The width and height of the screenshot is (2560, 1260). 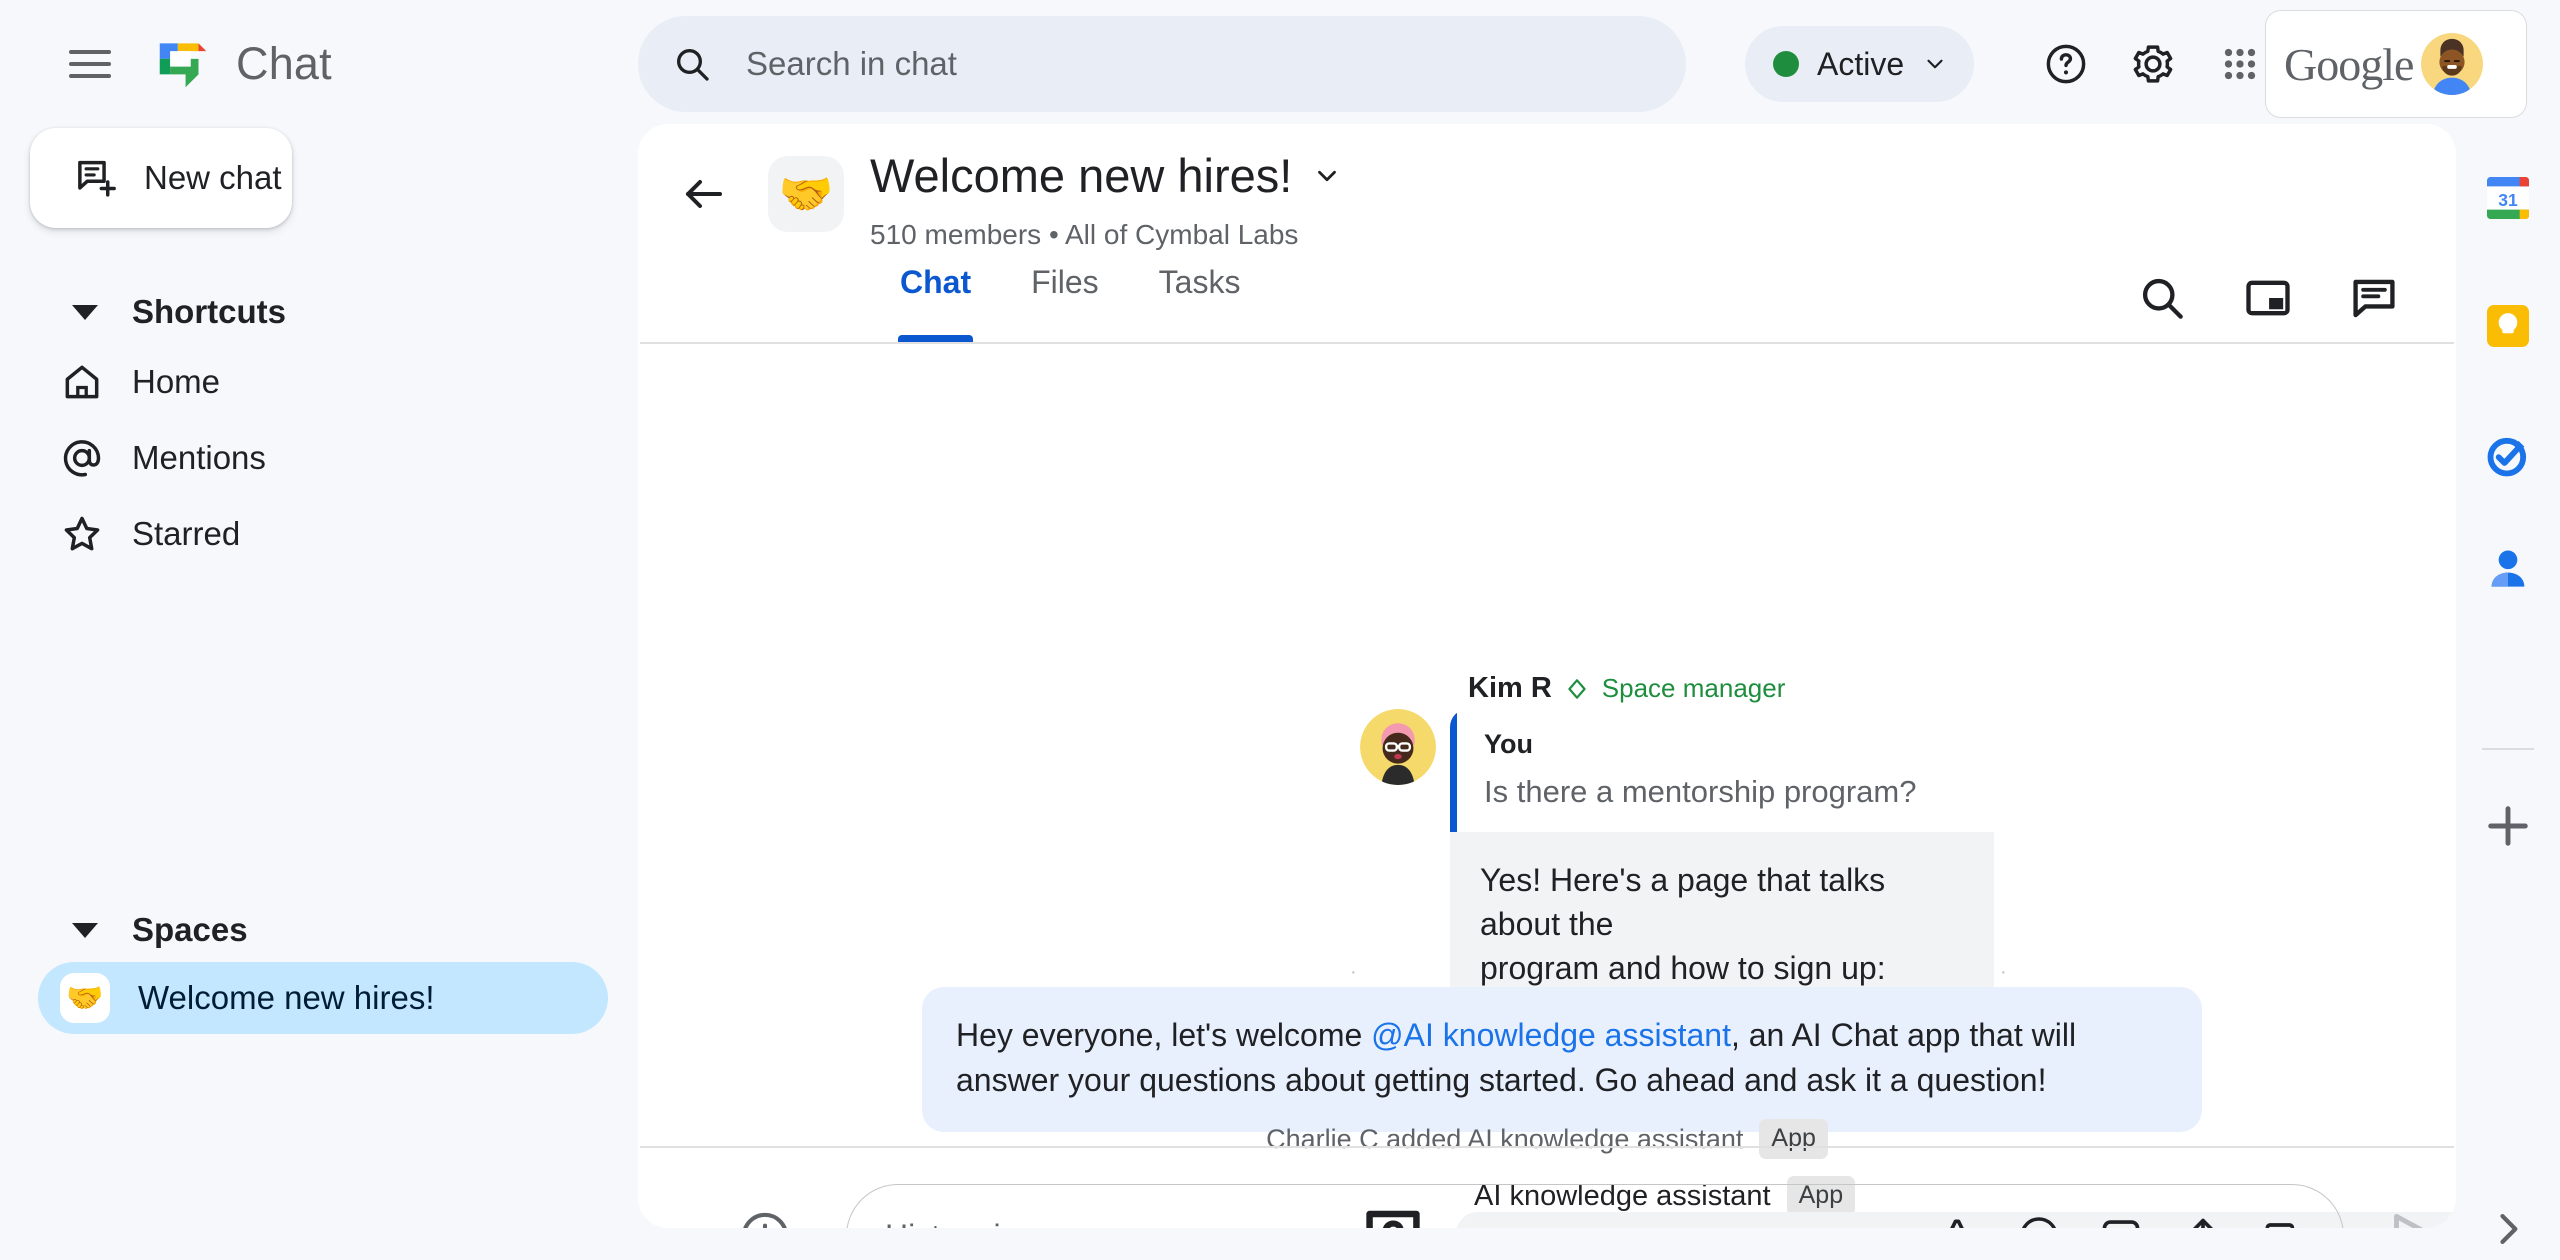 What do you see at coordinates (2414, 1218) in the screenshot?
I see `send-button` at bounding box center [2414, 1218].